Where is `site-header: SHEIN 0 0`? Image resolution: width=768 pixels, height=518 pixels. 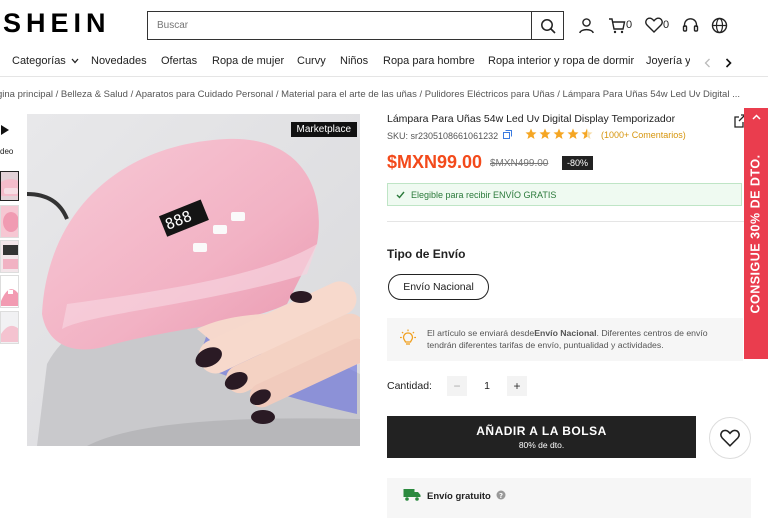 site-header: SHEIN 0 0 is located at coordinates (384, 25).